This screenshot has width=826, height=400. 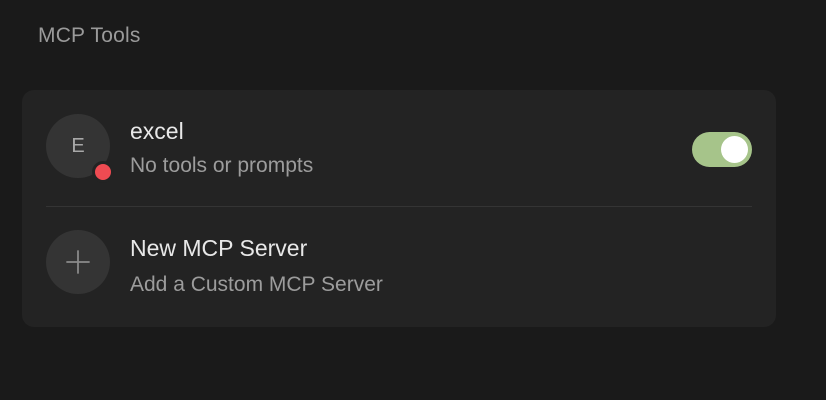 I want to click on plus-icon, so click(x=78, y=262).